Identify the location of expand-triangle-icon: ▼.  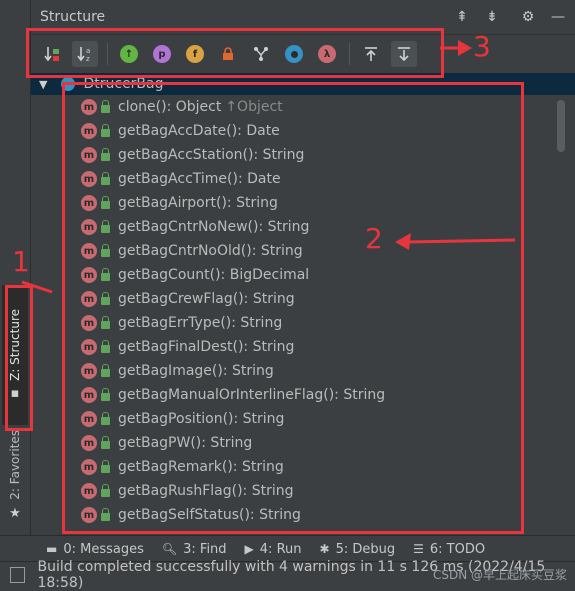
(43, 84).